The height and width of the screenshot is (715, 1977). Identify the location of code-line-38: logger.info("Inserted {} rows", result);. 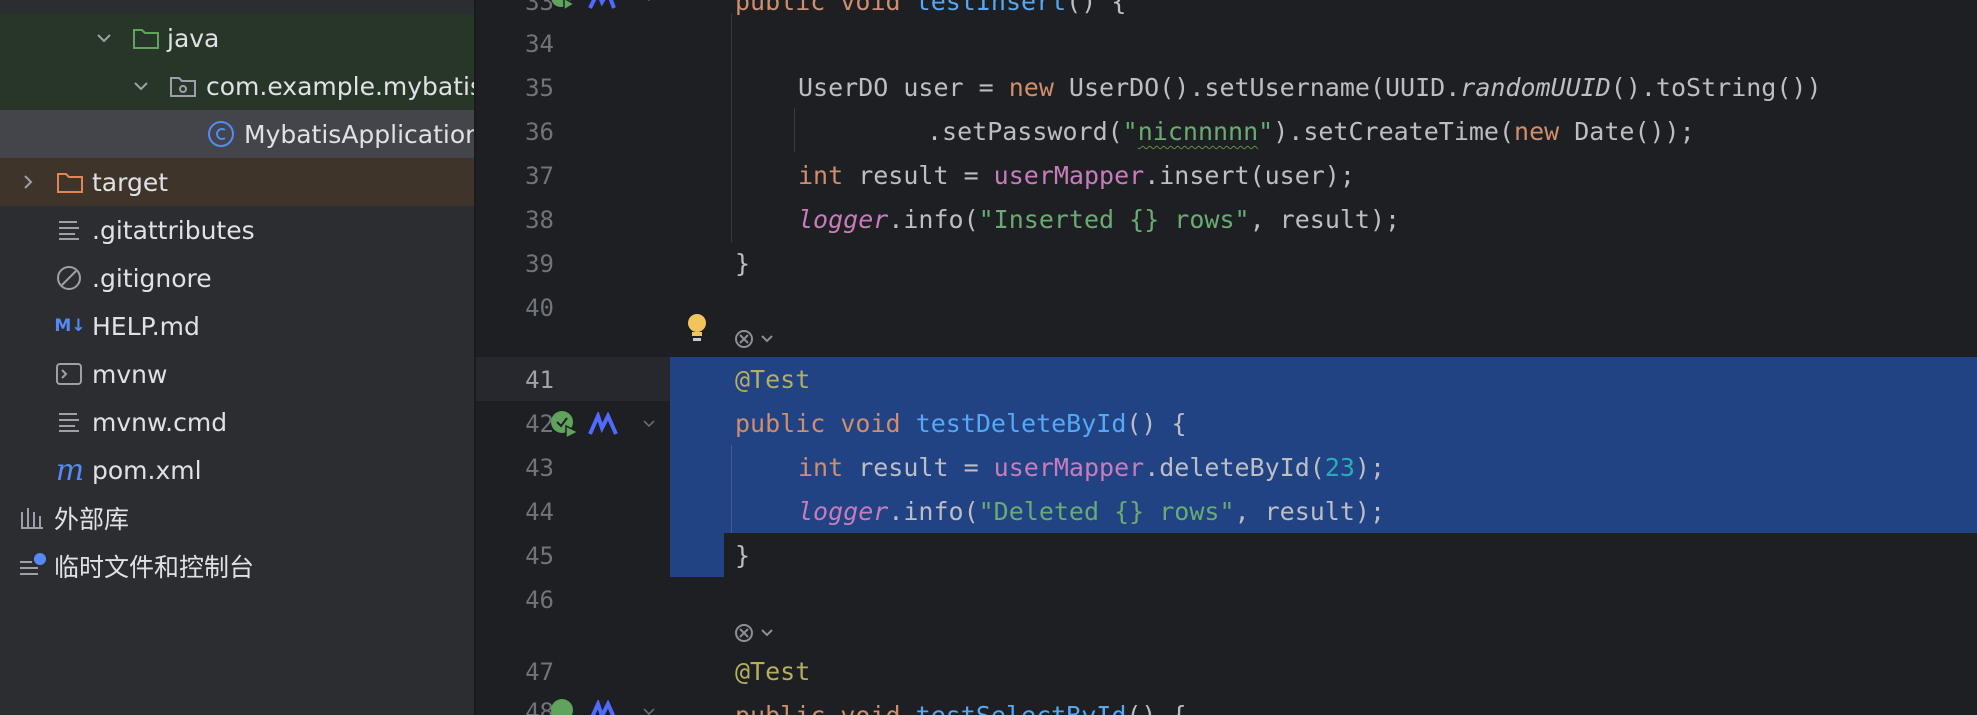
(1099, 219).